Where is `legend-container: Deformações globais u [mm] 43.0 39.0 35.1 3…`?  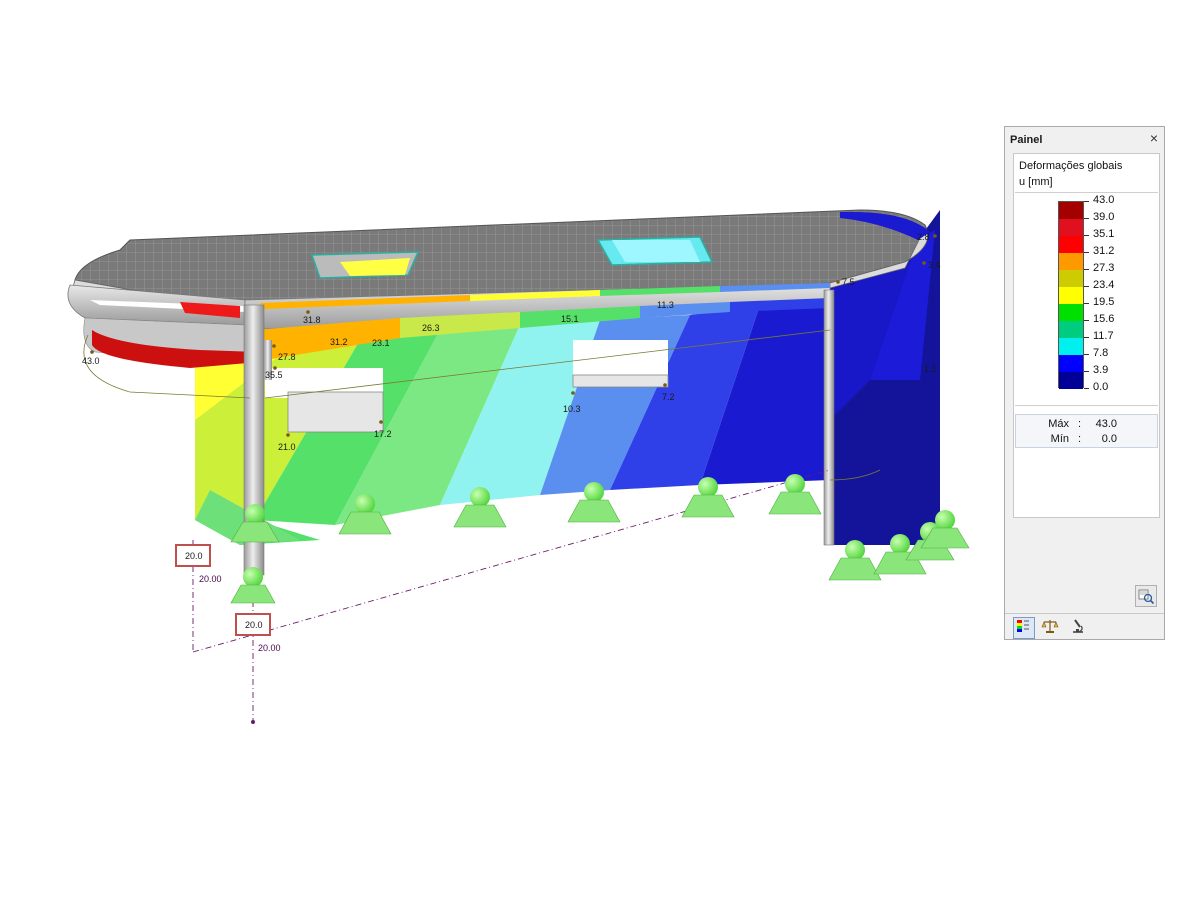 legend-container: Deformações globais u [mm] 43.0 39.0 35.1 3… is located at coordinates (1086, 335).